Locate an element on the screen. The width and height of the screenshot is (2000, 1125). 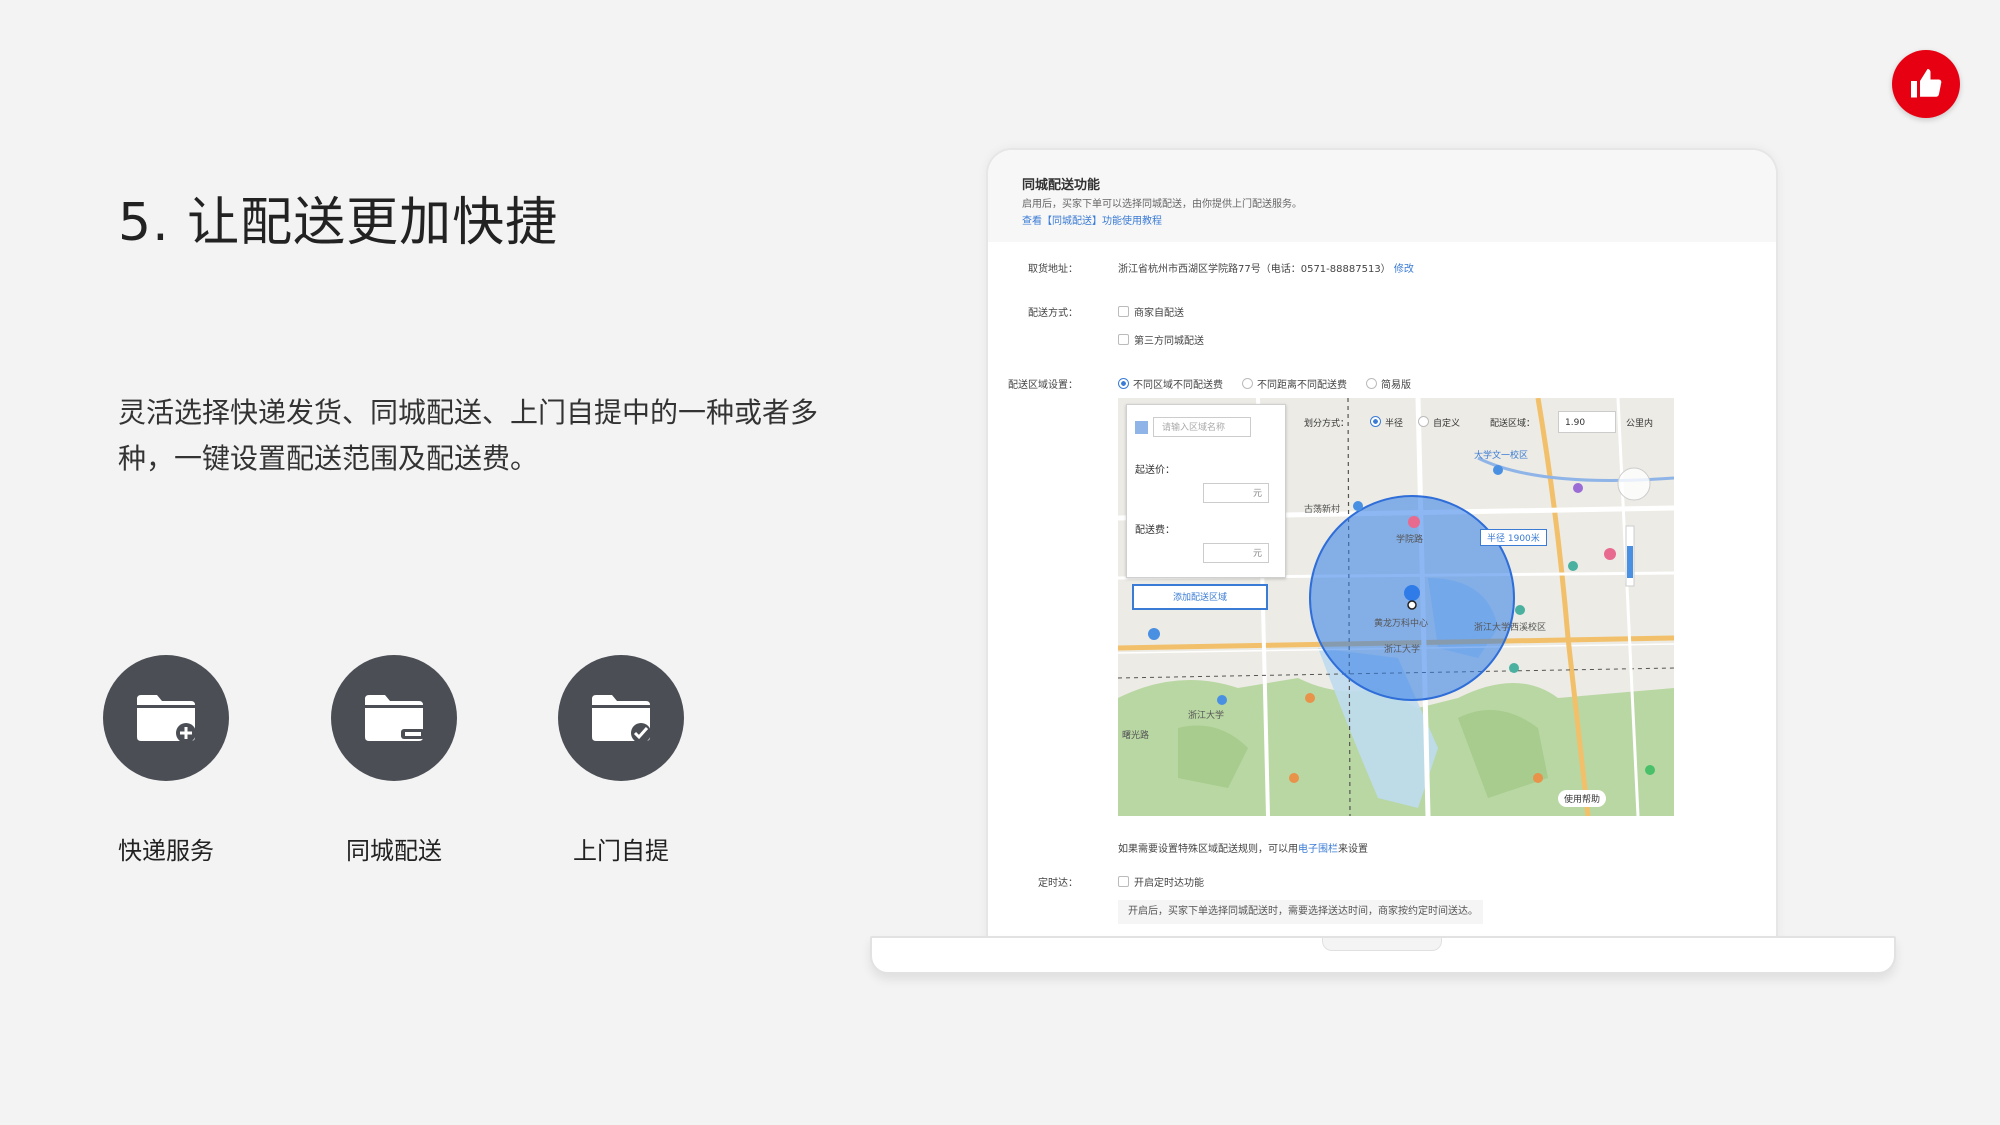
address-row: 浙江省杭州市西湖区学院路77号（电话：0571-88887513） 修改 is located at coordinates (1266, 267).